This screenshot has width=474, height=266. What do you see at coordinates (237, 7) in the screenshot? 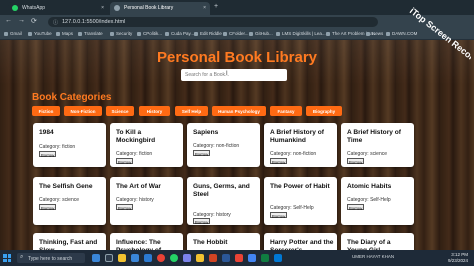
I see `browser-tab-strip: WhatsApp × Personal Book Library × +` at bounding box center [237, 7].